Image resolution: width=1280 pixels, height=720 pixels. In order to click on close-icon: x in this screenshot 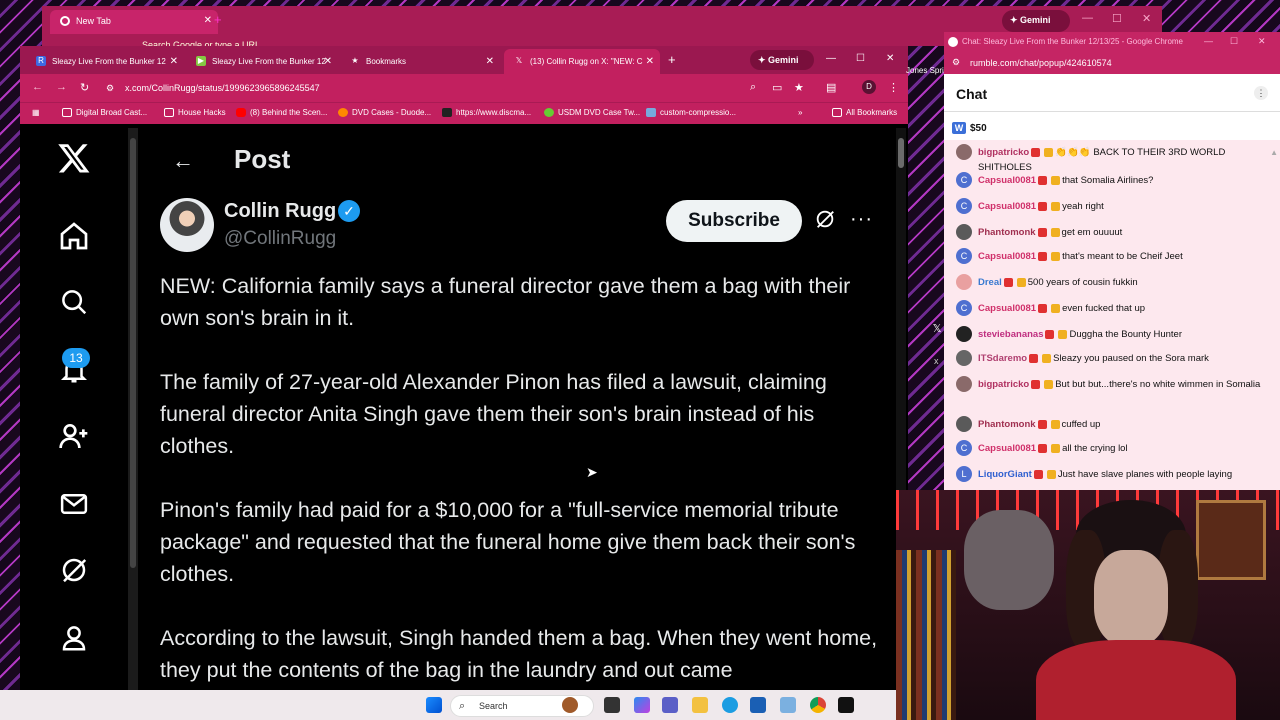, I will do `click(936, 361)`.